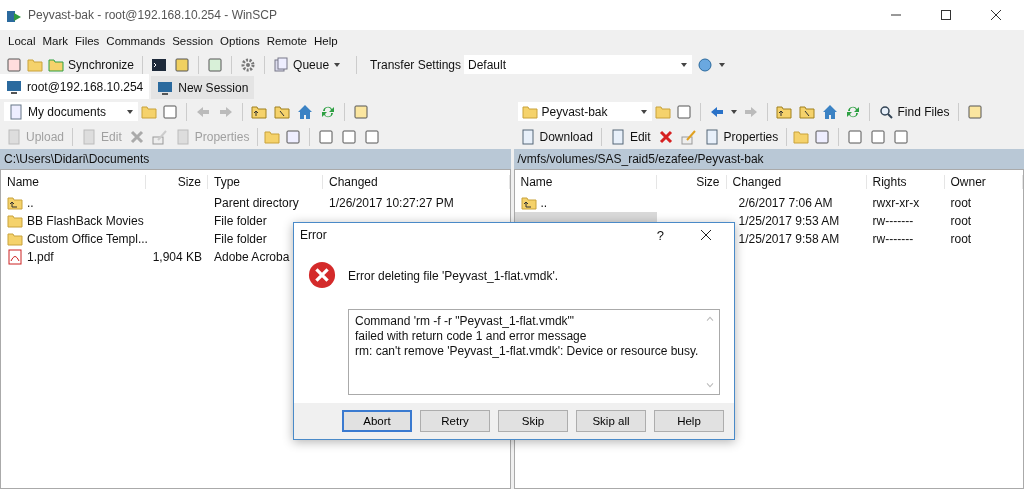 The width and height of the screenshot is (1024, 489). What do you see at coordinates (660, 235) in the screenshot?
I see `help-mark: ?` at bounding box center [660, 235].